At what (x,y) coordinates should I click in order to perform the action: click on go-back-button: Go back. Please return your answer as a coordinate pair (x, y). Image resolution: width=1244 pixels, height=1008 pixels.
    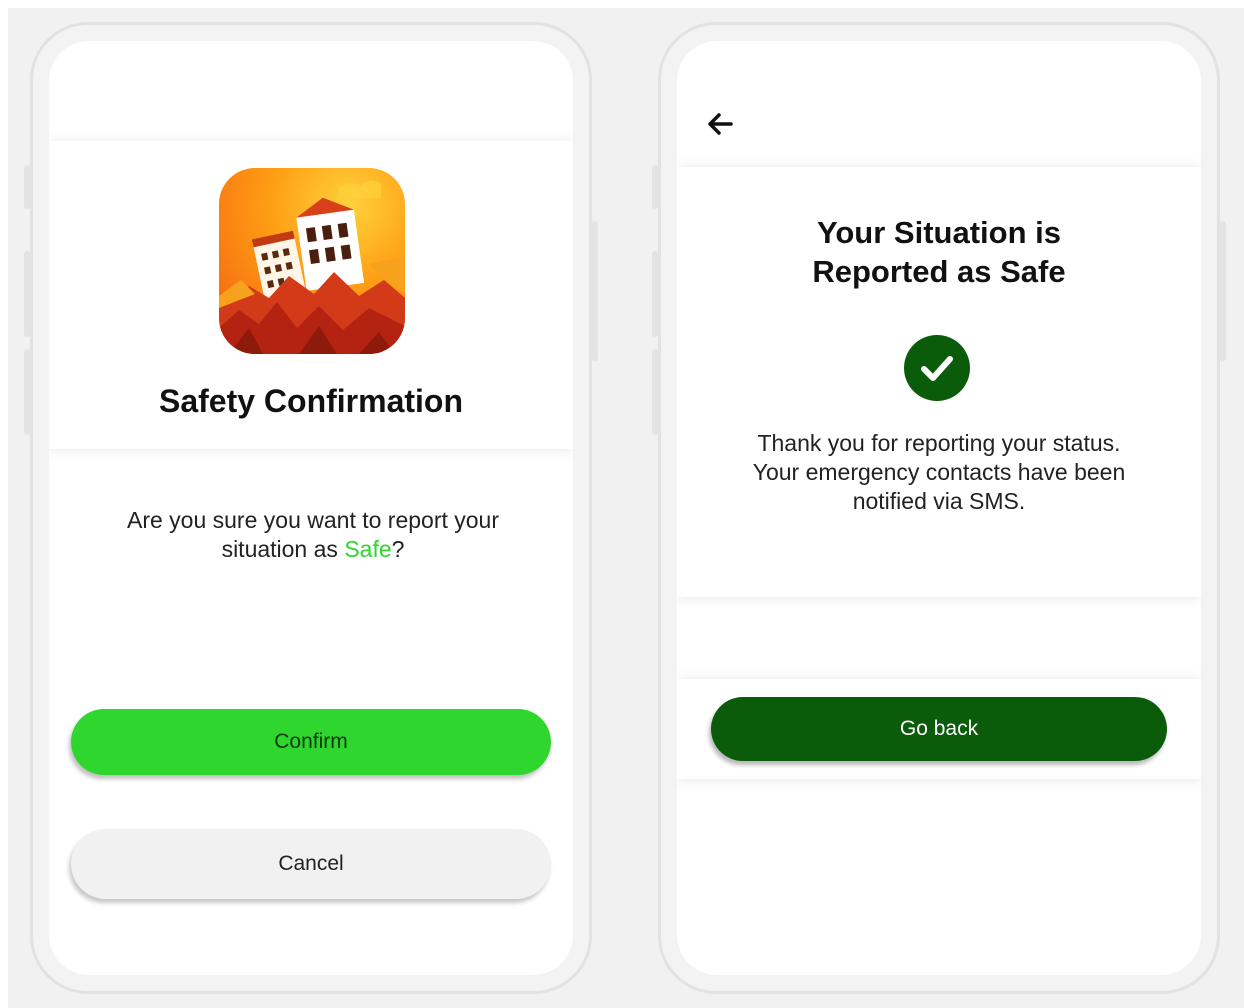
    Looking at the image, I should click on (939, 729).